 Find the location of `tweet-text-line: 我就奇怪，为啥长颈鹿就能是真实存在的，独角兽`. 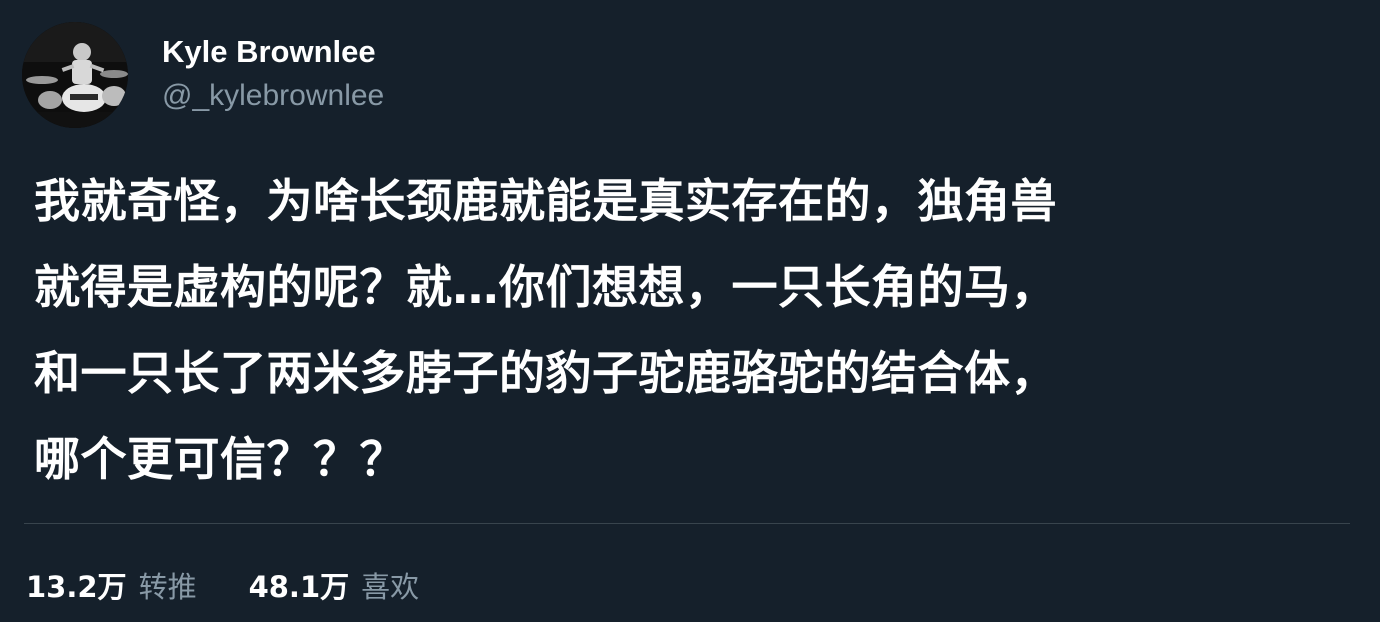

tweet-text-line: 我就奇怪，为啥长颈鹿就能是真实存在的，独角兽 is located at coordinates (545, 201).